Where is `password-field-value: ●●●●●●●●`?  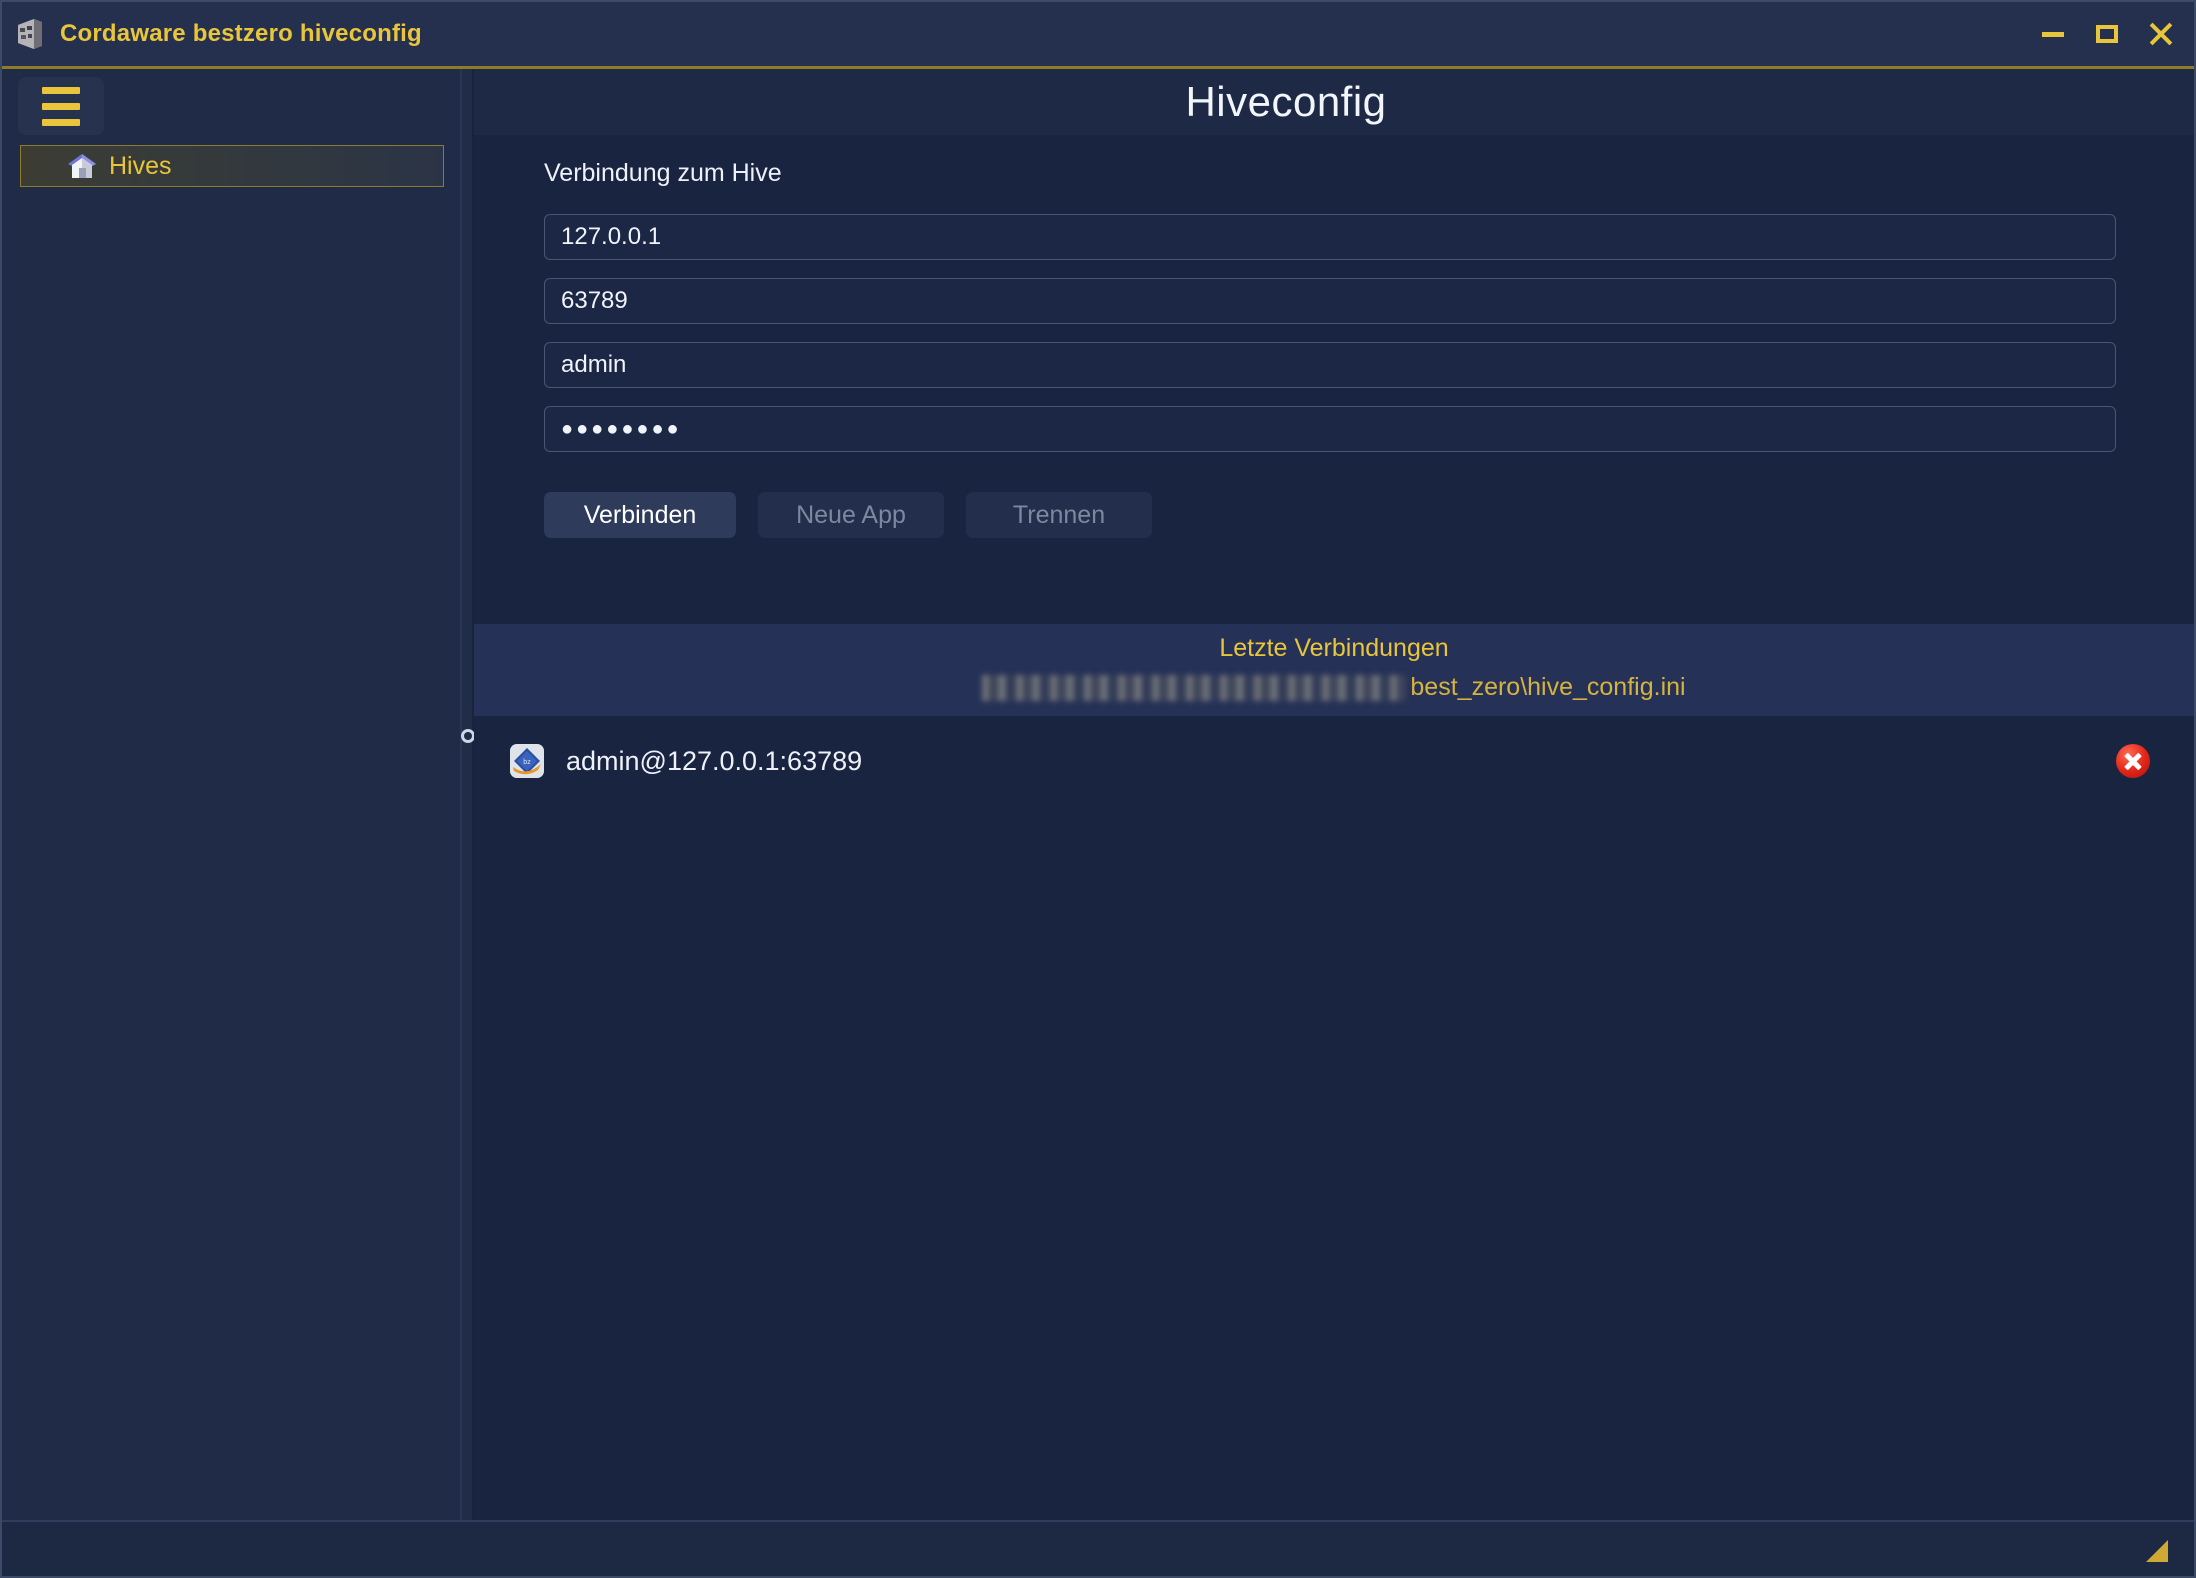
password-field-value: ●●●●●●●● is located at coordinates (621, 428).